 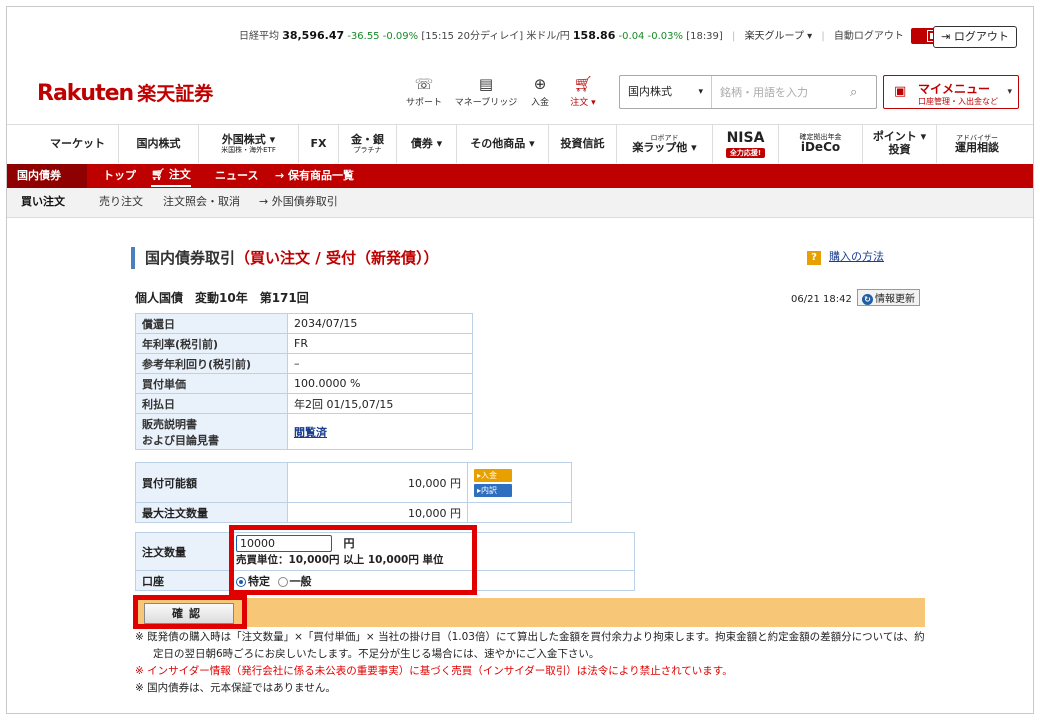 I want to click on deposit-link: ⊕ 入金, so click(x=540, y=91).